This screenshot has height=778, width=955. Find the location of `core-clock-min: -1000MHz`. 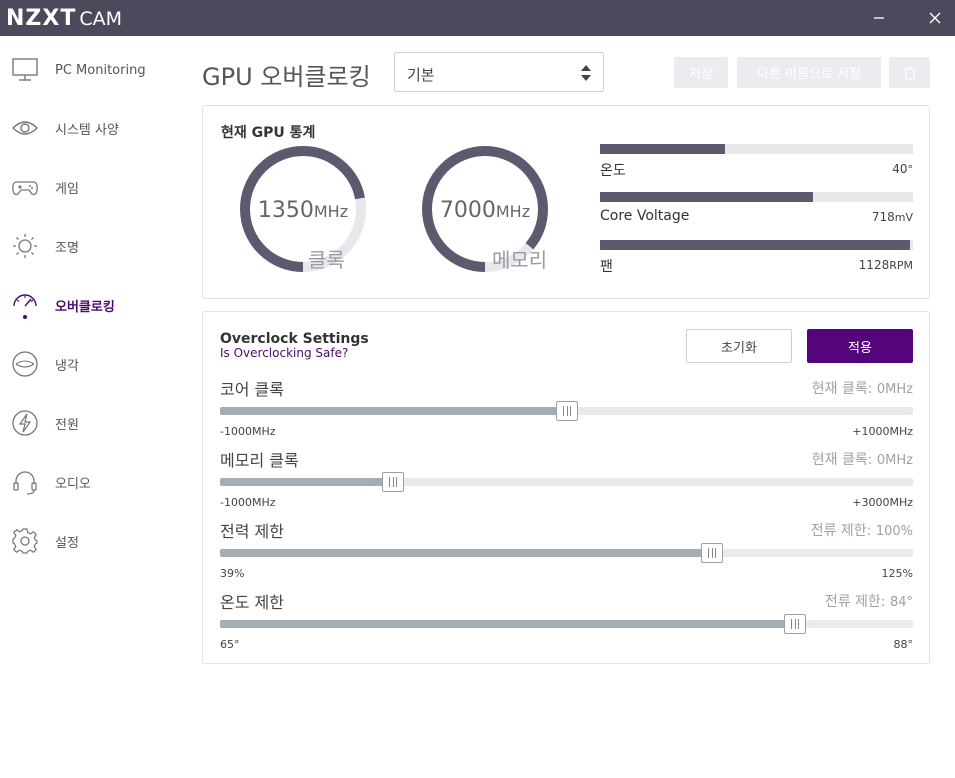

core-clock-min: -1000MHz is located at coordinates (248, 431).